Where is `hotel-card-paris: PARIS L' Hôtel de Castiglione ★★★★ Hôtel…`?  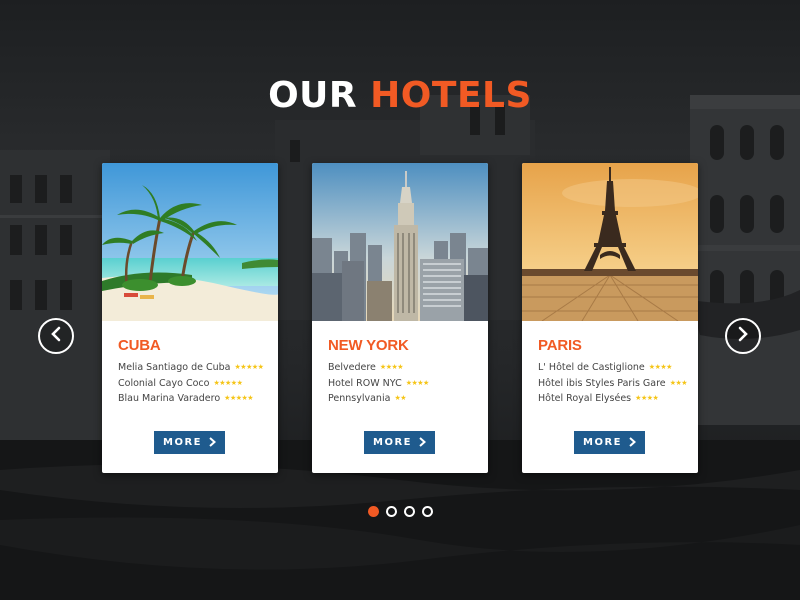 hotel-card-paris: PARIS L' Hôtel de Castiglione ★★★★ Hôtel… is located at coordinates (610, 318).